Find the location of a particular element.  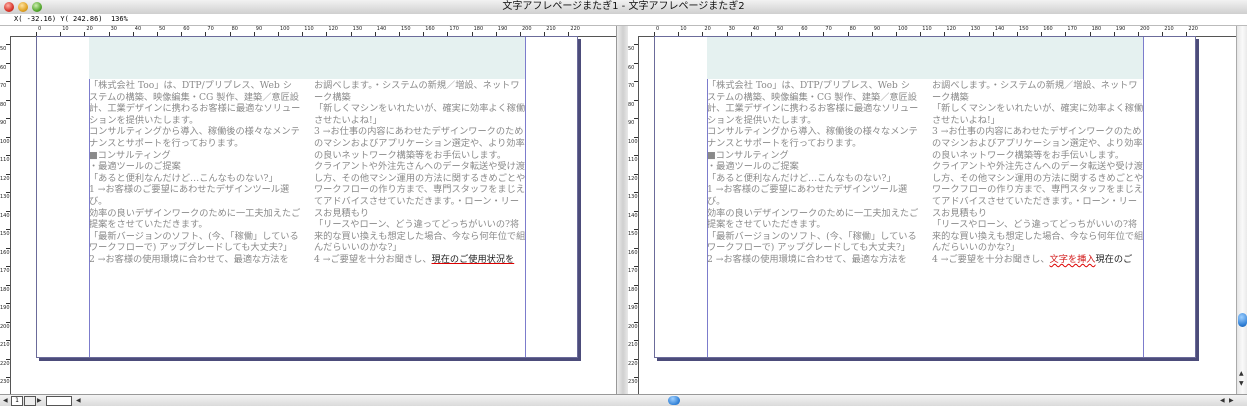

zoom-level: 136% is located at coordinates (119, 19).